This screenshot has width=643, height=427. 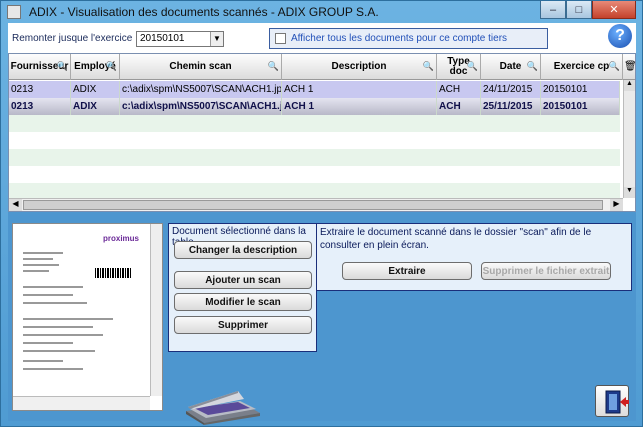 I want to click on preview-vertical-scrollbar, so click(x=156, y=310).